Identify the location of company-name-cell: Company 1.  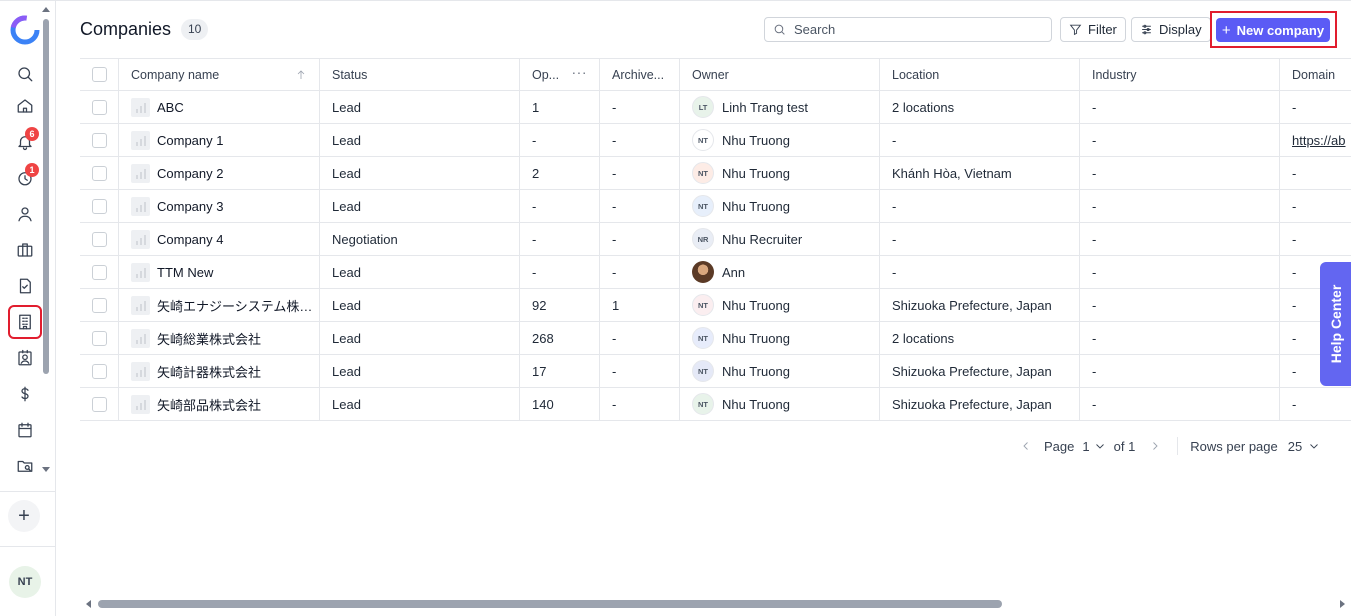
(219, 140).